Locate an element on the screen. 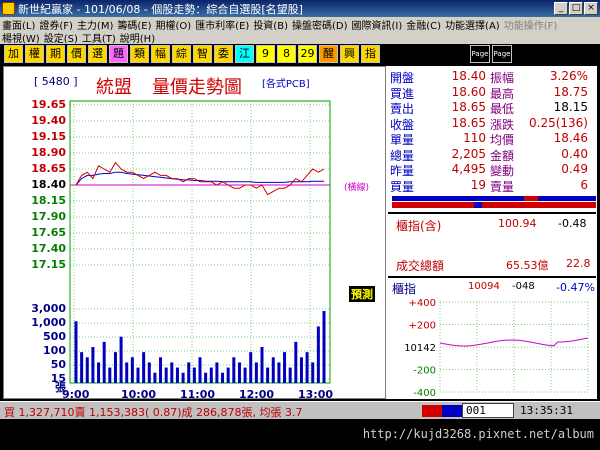 The image size is (600, 450). bid-ask-bar is located at coordinates (492, 202).